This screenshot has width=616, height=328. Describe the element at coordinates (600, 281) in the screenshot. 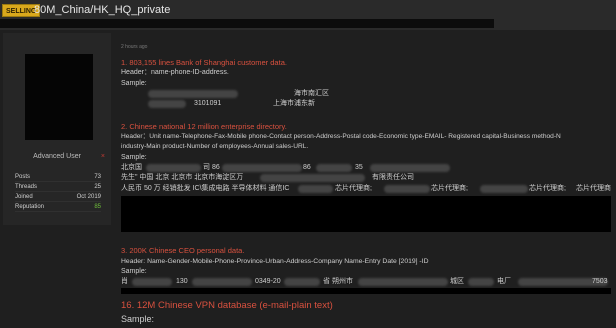

I see `sample-text: 7503` at that location.